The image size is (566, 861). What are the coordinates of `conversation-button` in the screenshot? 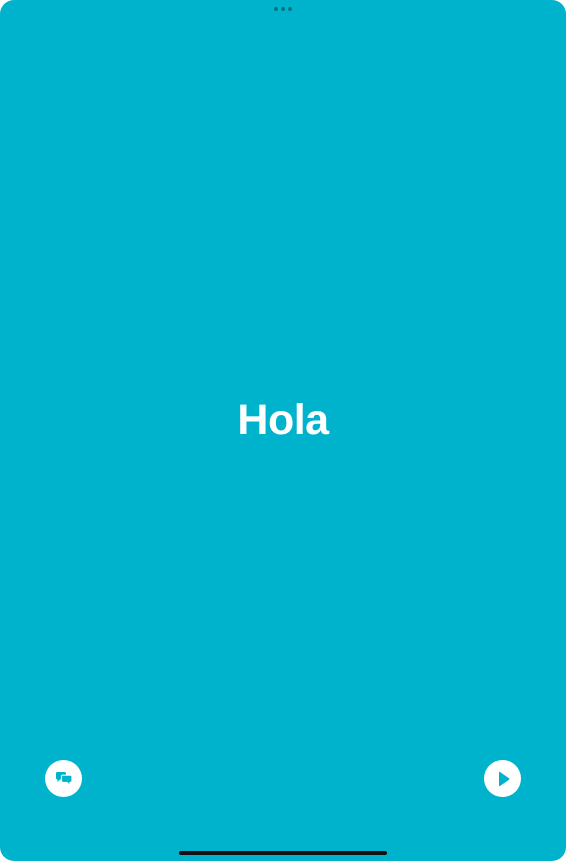 It's located at (63, 778).